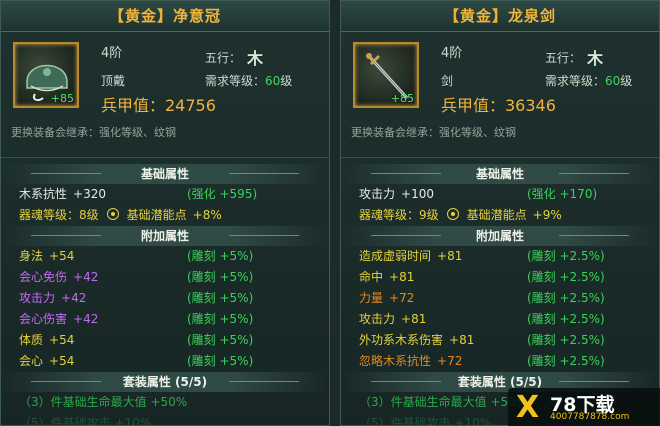  Describe the element at coordinates (500, 256) in the screenshot. I see `extra-attribute-row: 造成虚弱时间 +81 (雕刻 +2.5%)` at that location.